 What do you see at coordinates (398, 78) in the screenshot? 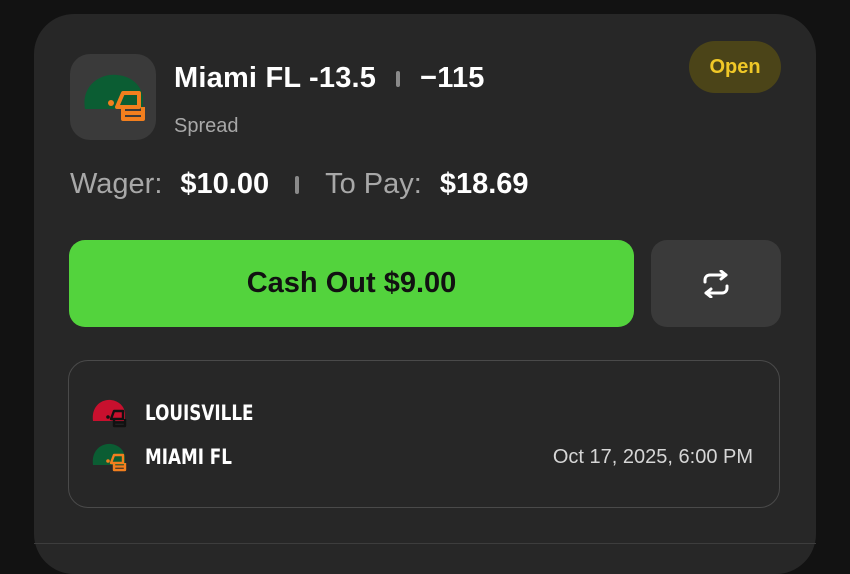
I see `title-separator` at bounding box center [398, 78].